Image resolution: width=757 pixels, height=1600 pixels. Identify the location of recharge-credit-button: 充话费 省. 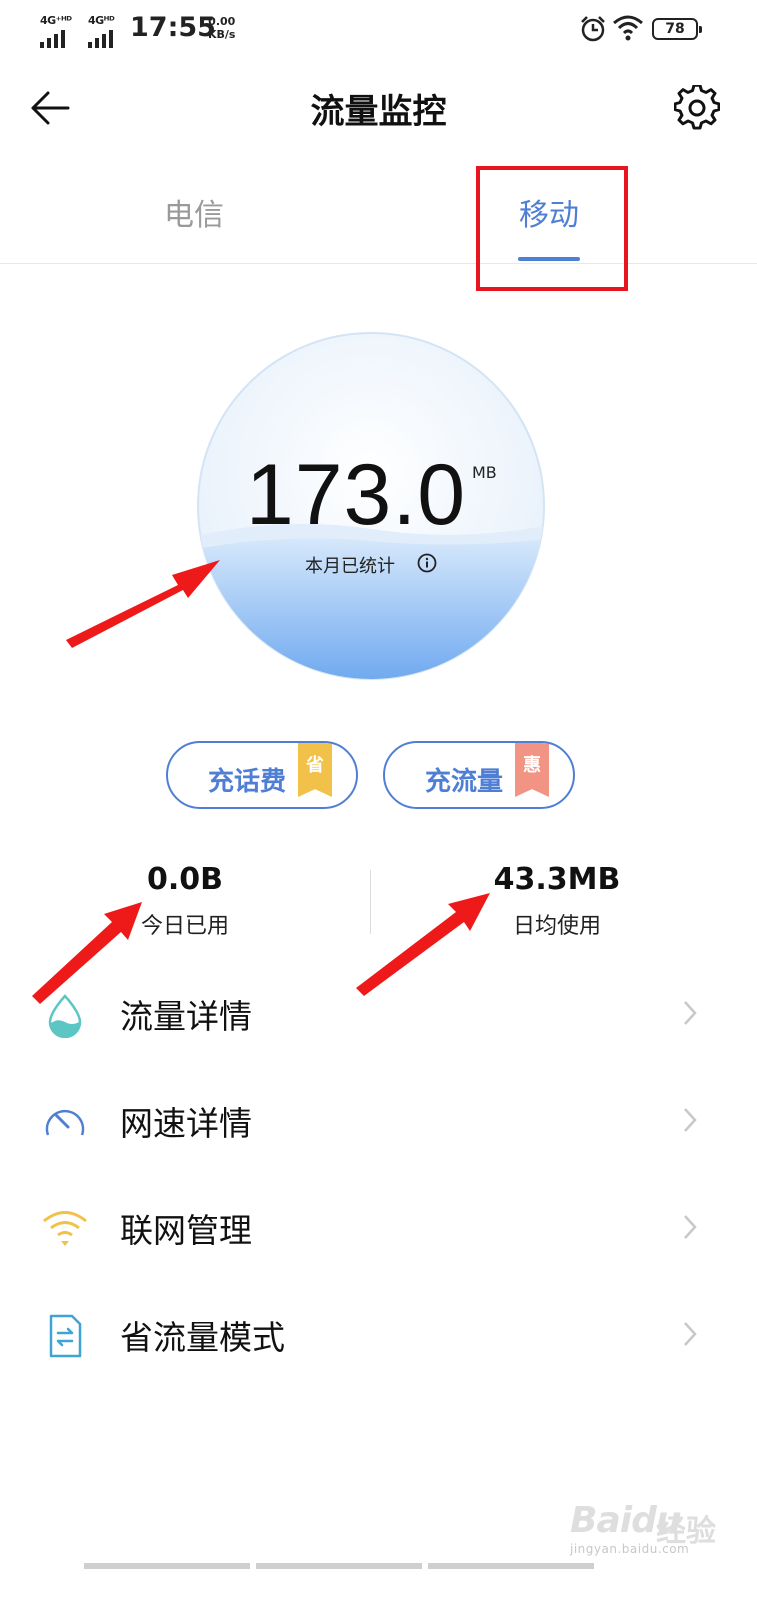
(262, 775).